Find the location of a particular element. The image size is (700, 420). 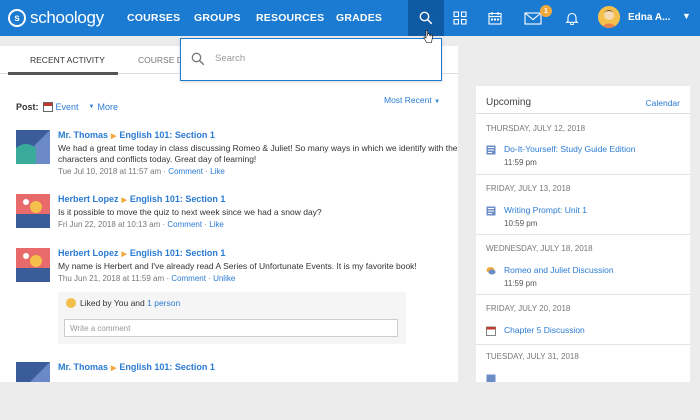

nav-grades: GRADES is located at coordinates (359, 18).